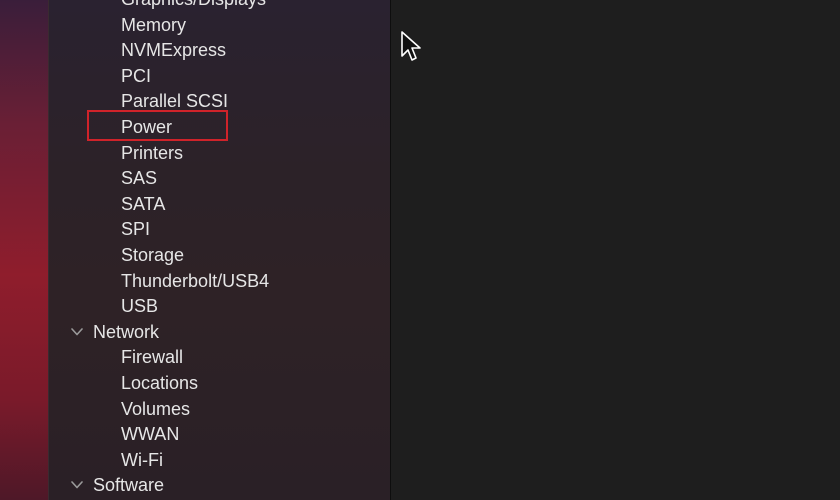 The image size is (840, 500). I want to click on sidebar-group-network: Network, so click(220, 333).